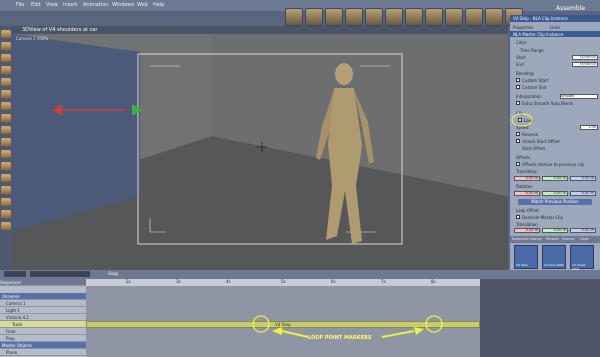 The width and height of the screenshot is (600, 357). Describe the element at coordinates (579, 96) in the screenshot. I see `interpolation-select: Smooth` at that location.